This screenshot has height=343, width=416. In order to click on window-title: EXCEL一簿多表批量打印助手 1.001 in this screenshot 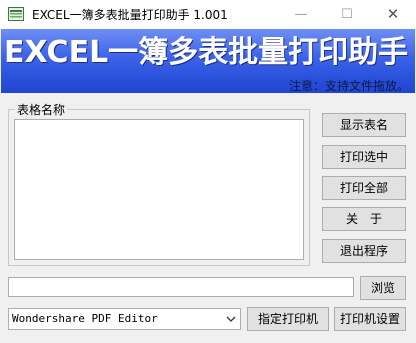, I will do `click(130, 15)`.